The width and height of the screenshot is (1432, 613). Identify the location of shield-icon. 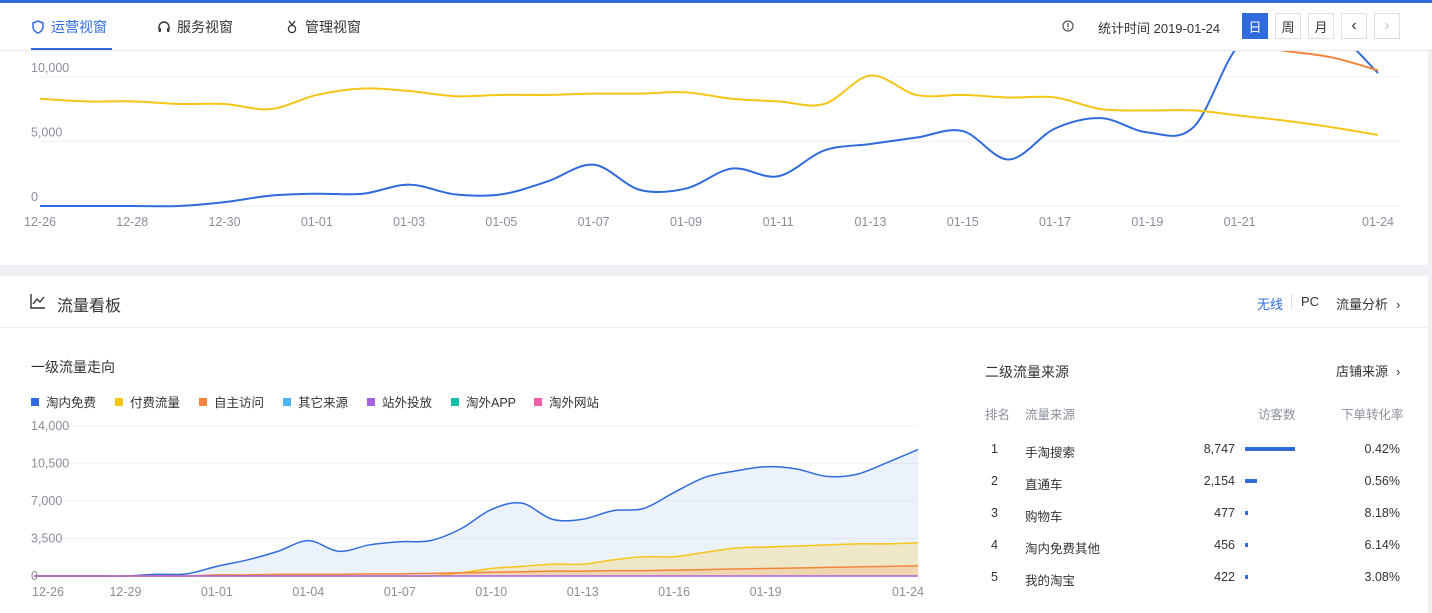
(38, 26).